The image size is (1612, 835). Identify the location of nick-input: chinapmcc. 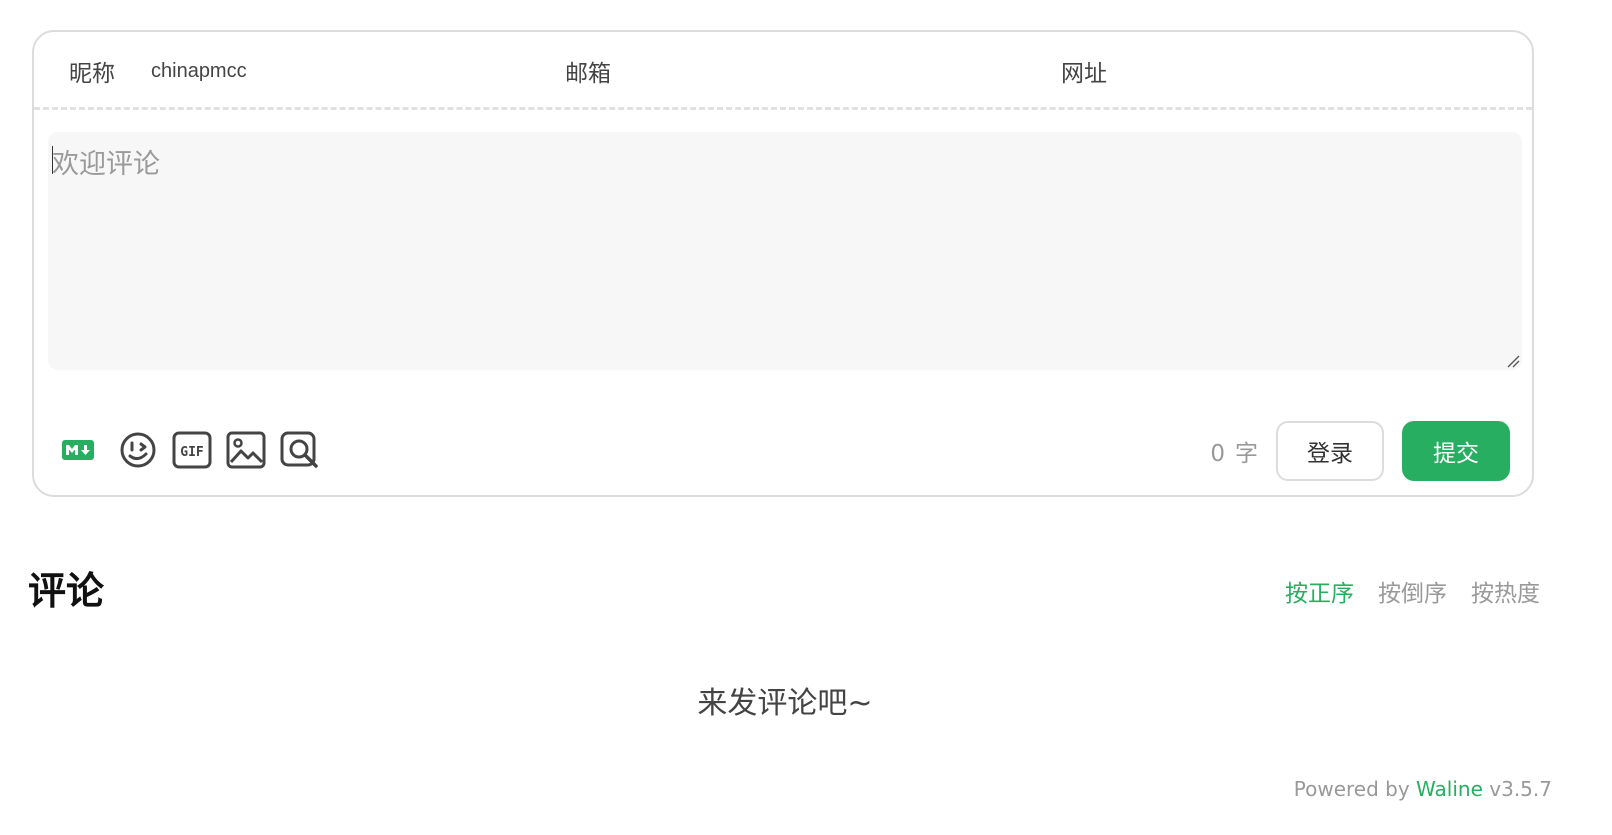
(199, 71).